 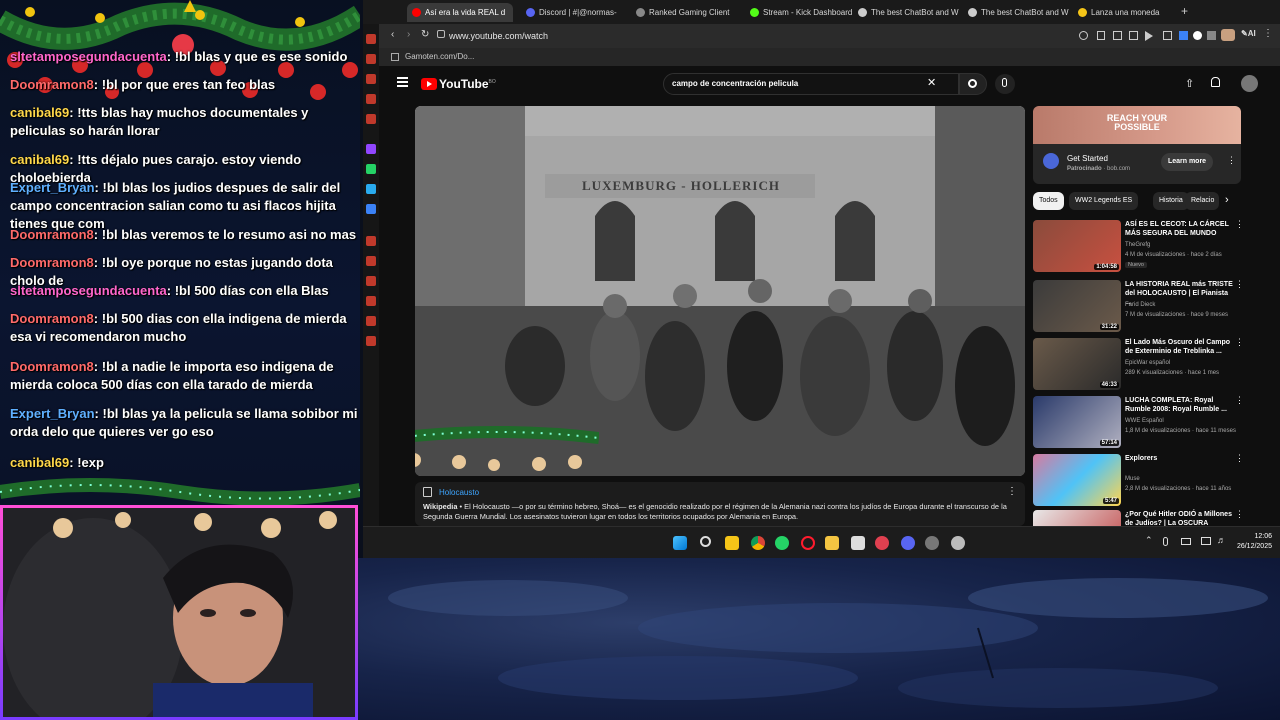 I want to click on start-icon, so click(x=680, y=543).